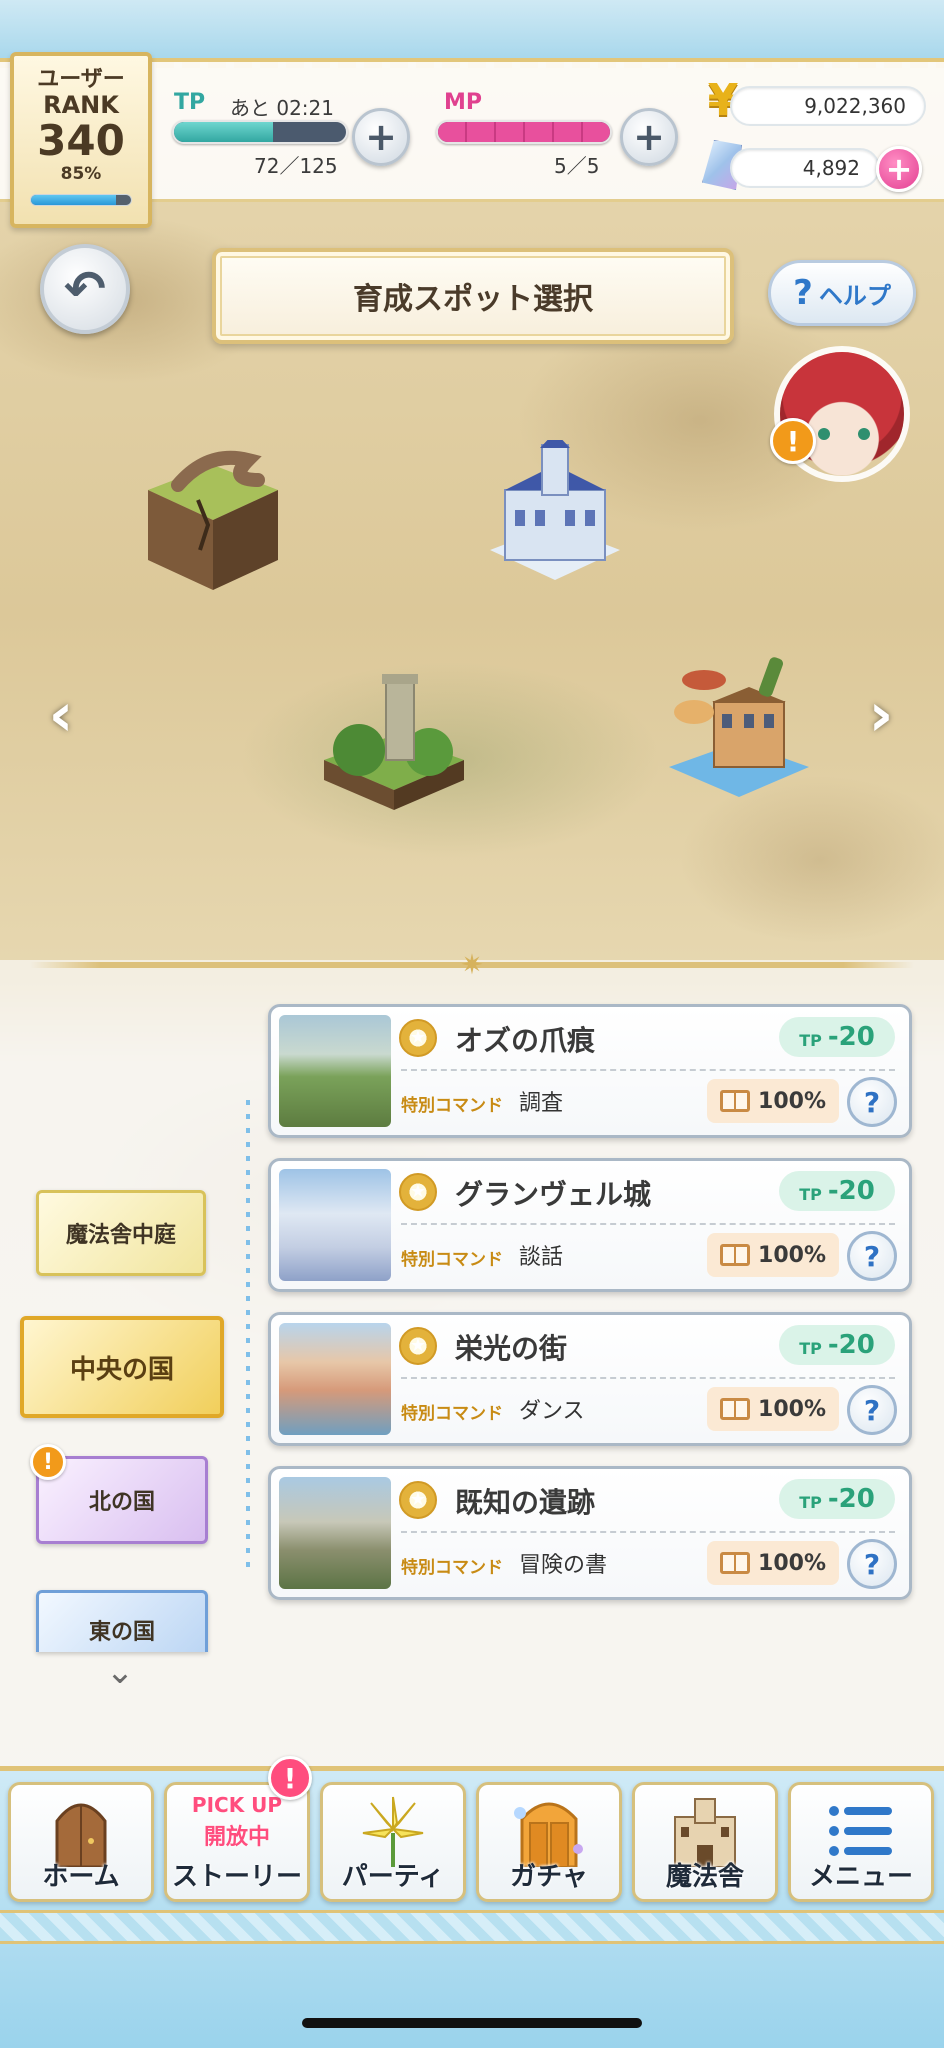 This screenshot has height=2048, width=944. What do you see at coordinates (854, 295) in the screenshot?
I see `help-label: ヘルプ` at bounding box center [854, 295].